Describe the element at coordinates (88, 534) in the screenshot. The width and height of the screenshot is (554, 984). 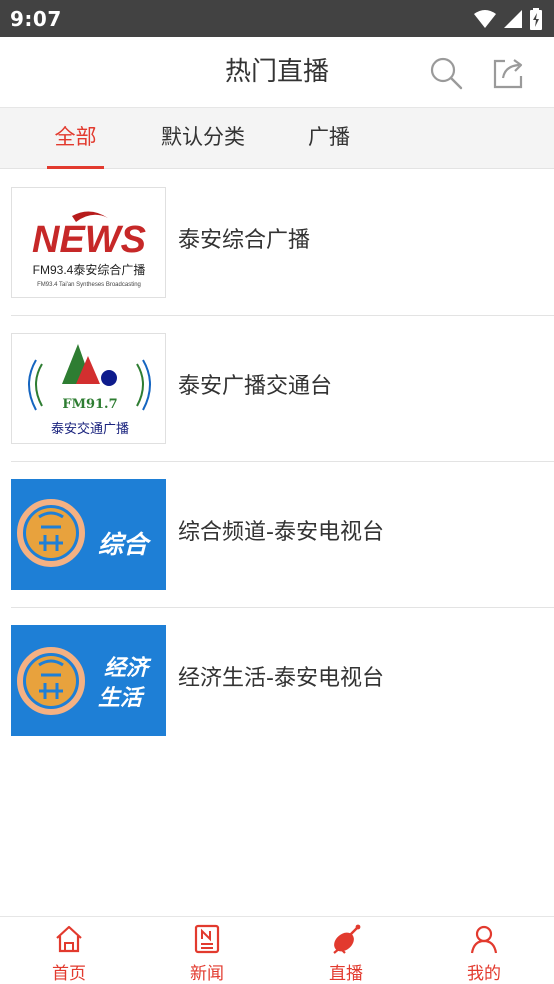
I see `channel-logo: 综合` at that location.